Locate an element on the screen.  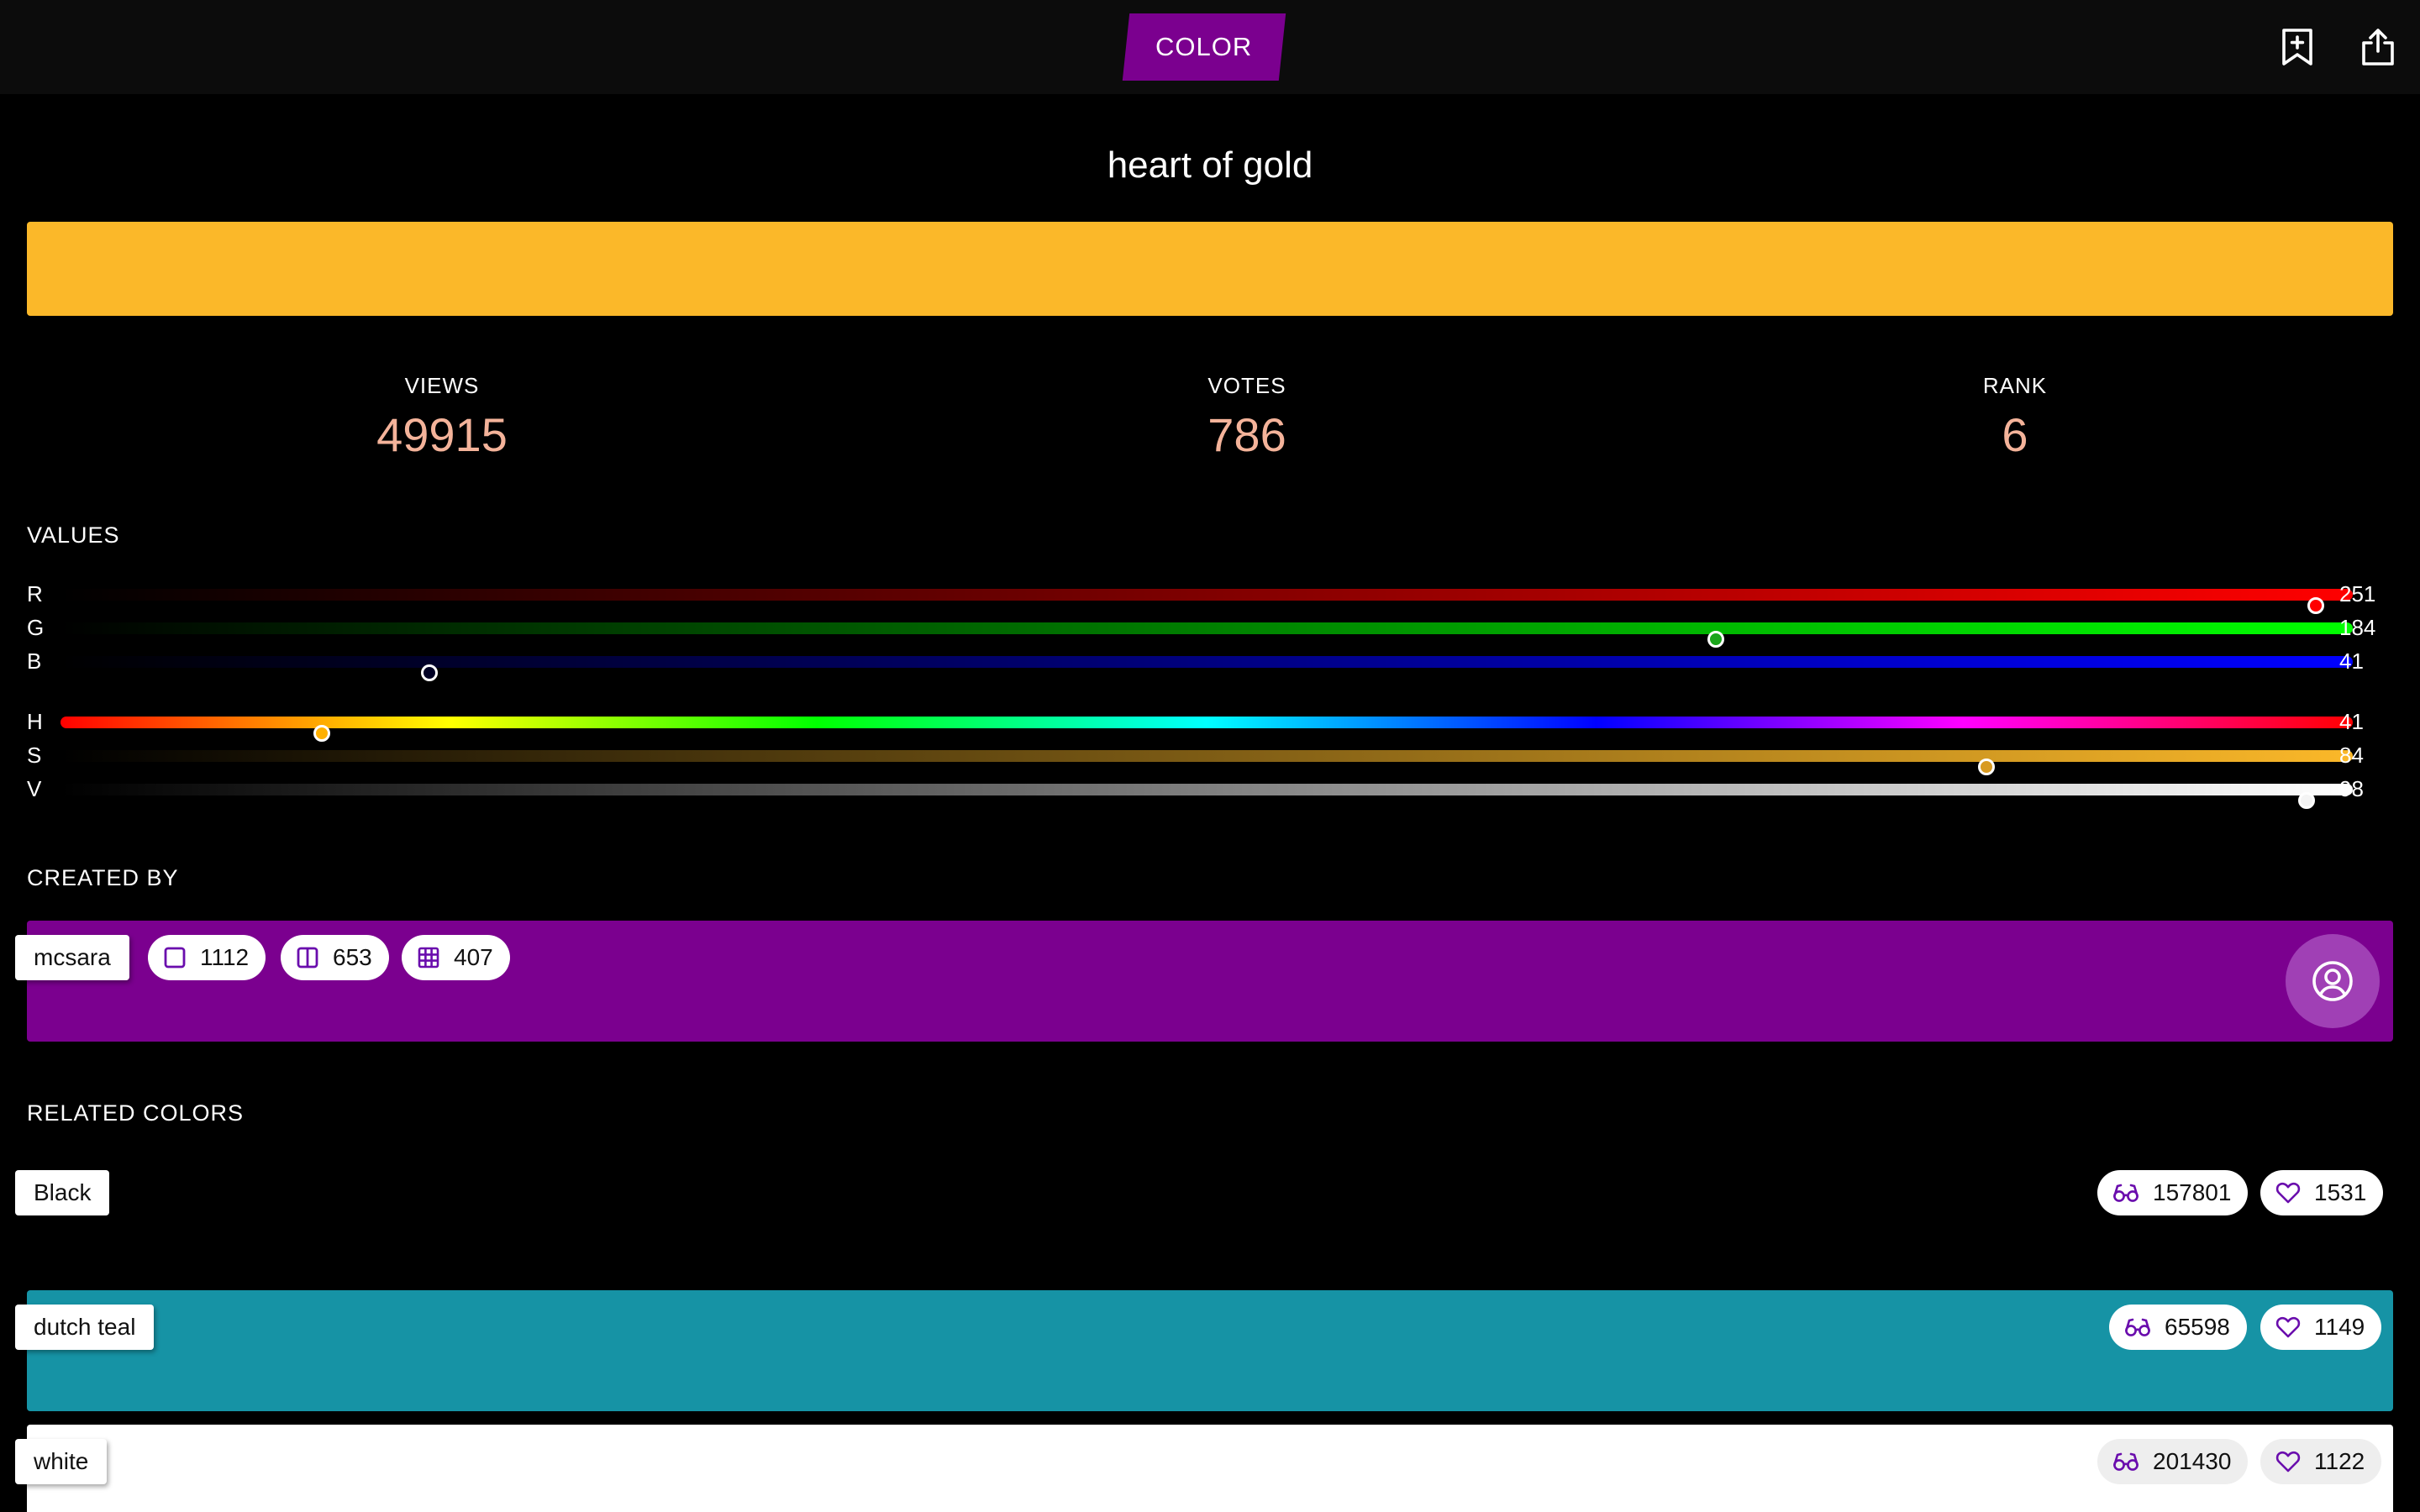
slider-s-label: S is located at coordinates (34, 755).